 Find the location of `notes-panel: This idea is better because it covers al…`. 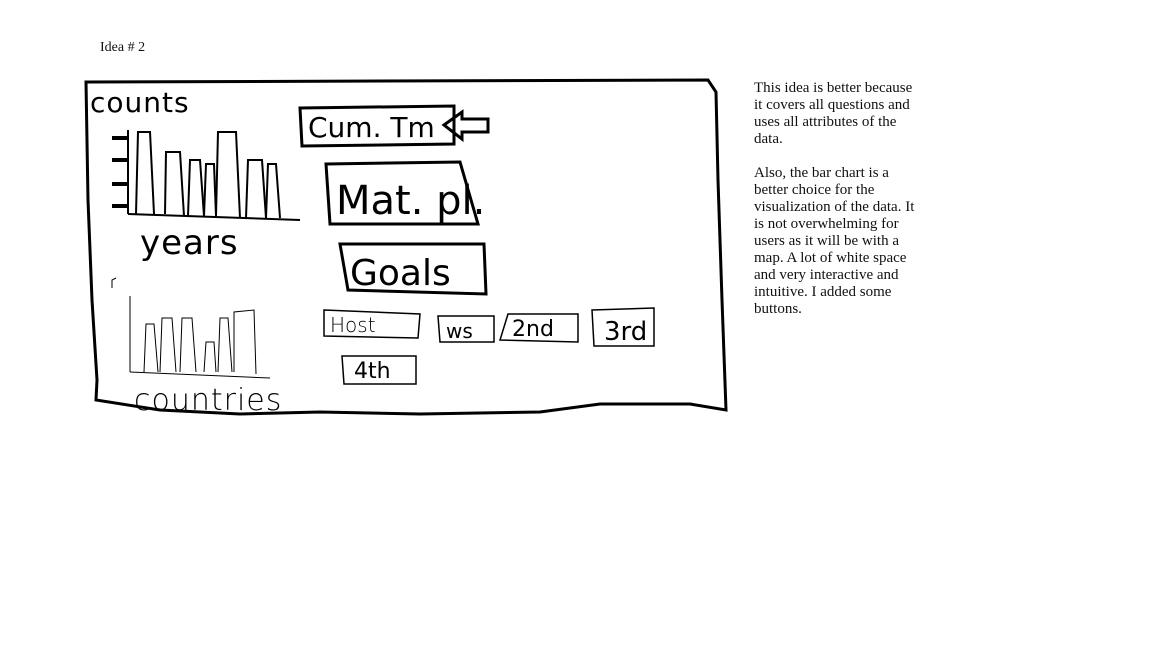

notes-panel: This idea is better because it covers al… is located at coordinates (836, 207).